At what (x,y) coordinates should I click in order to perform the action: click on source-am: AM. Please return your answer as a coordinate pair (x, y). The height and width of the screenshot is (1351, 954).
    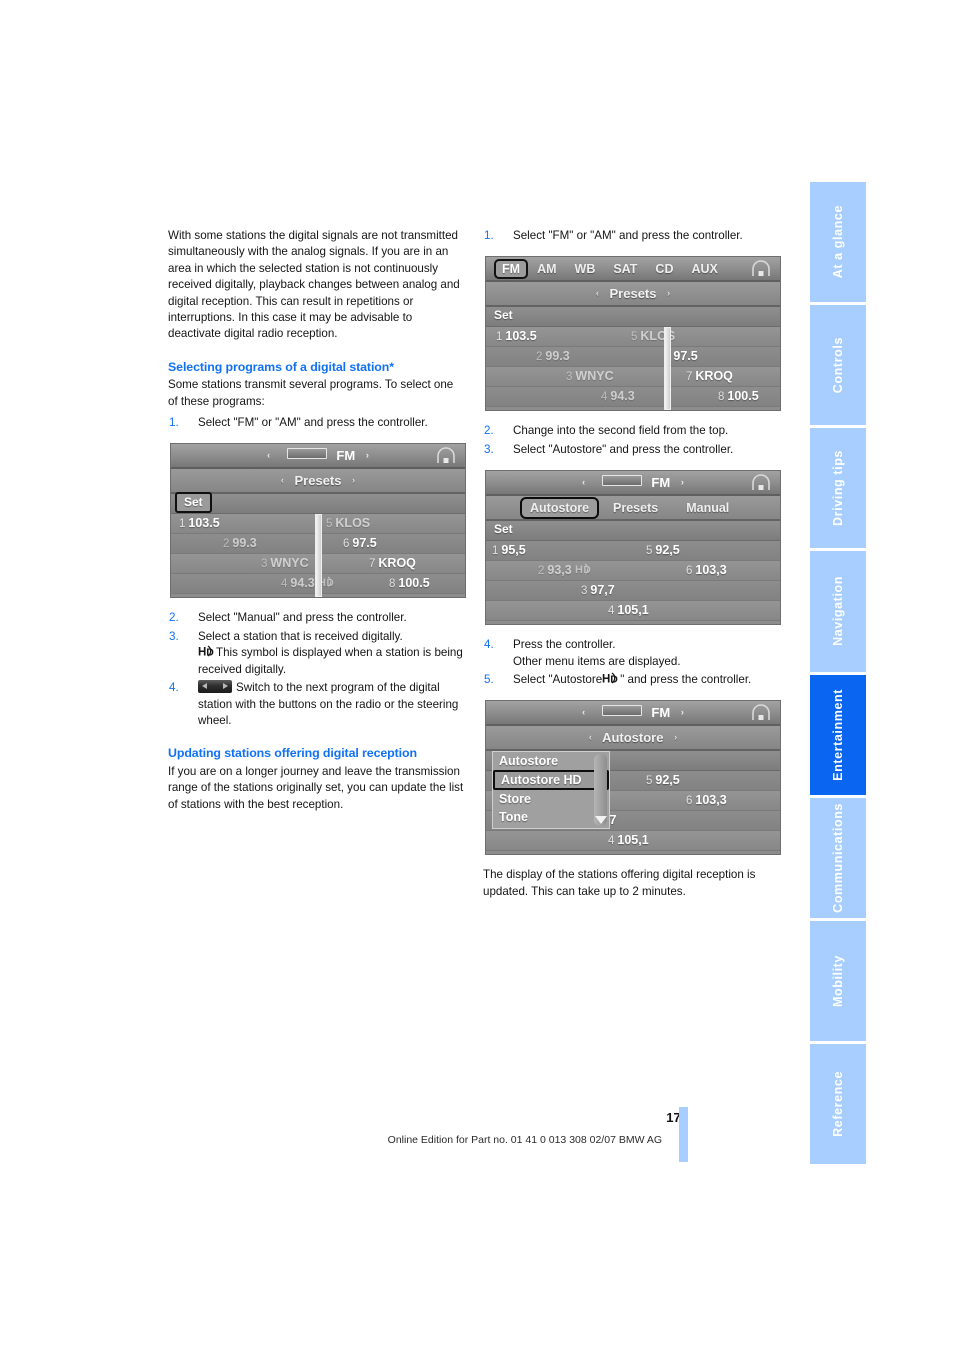
    Looking at the image, I should click on (546, 269).